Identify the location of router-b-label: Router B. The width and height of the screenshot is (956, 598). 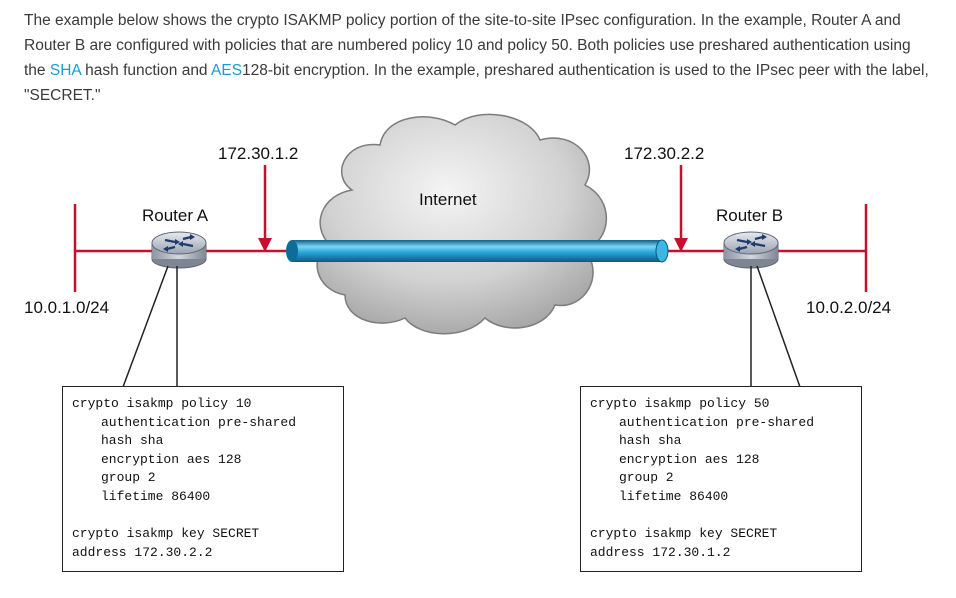
(750, 215).